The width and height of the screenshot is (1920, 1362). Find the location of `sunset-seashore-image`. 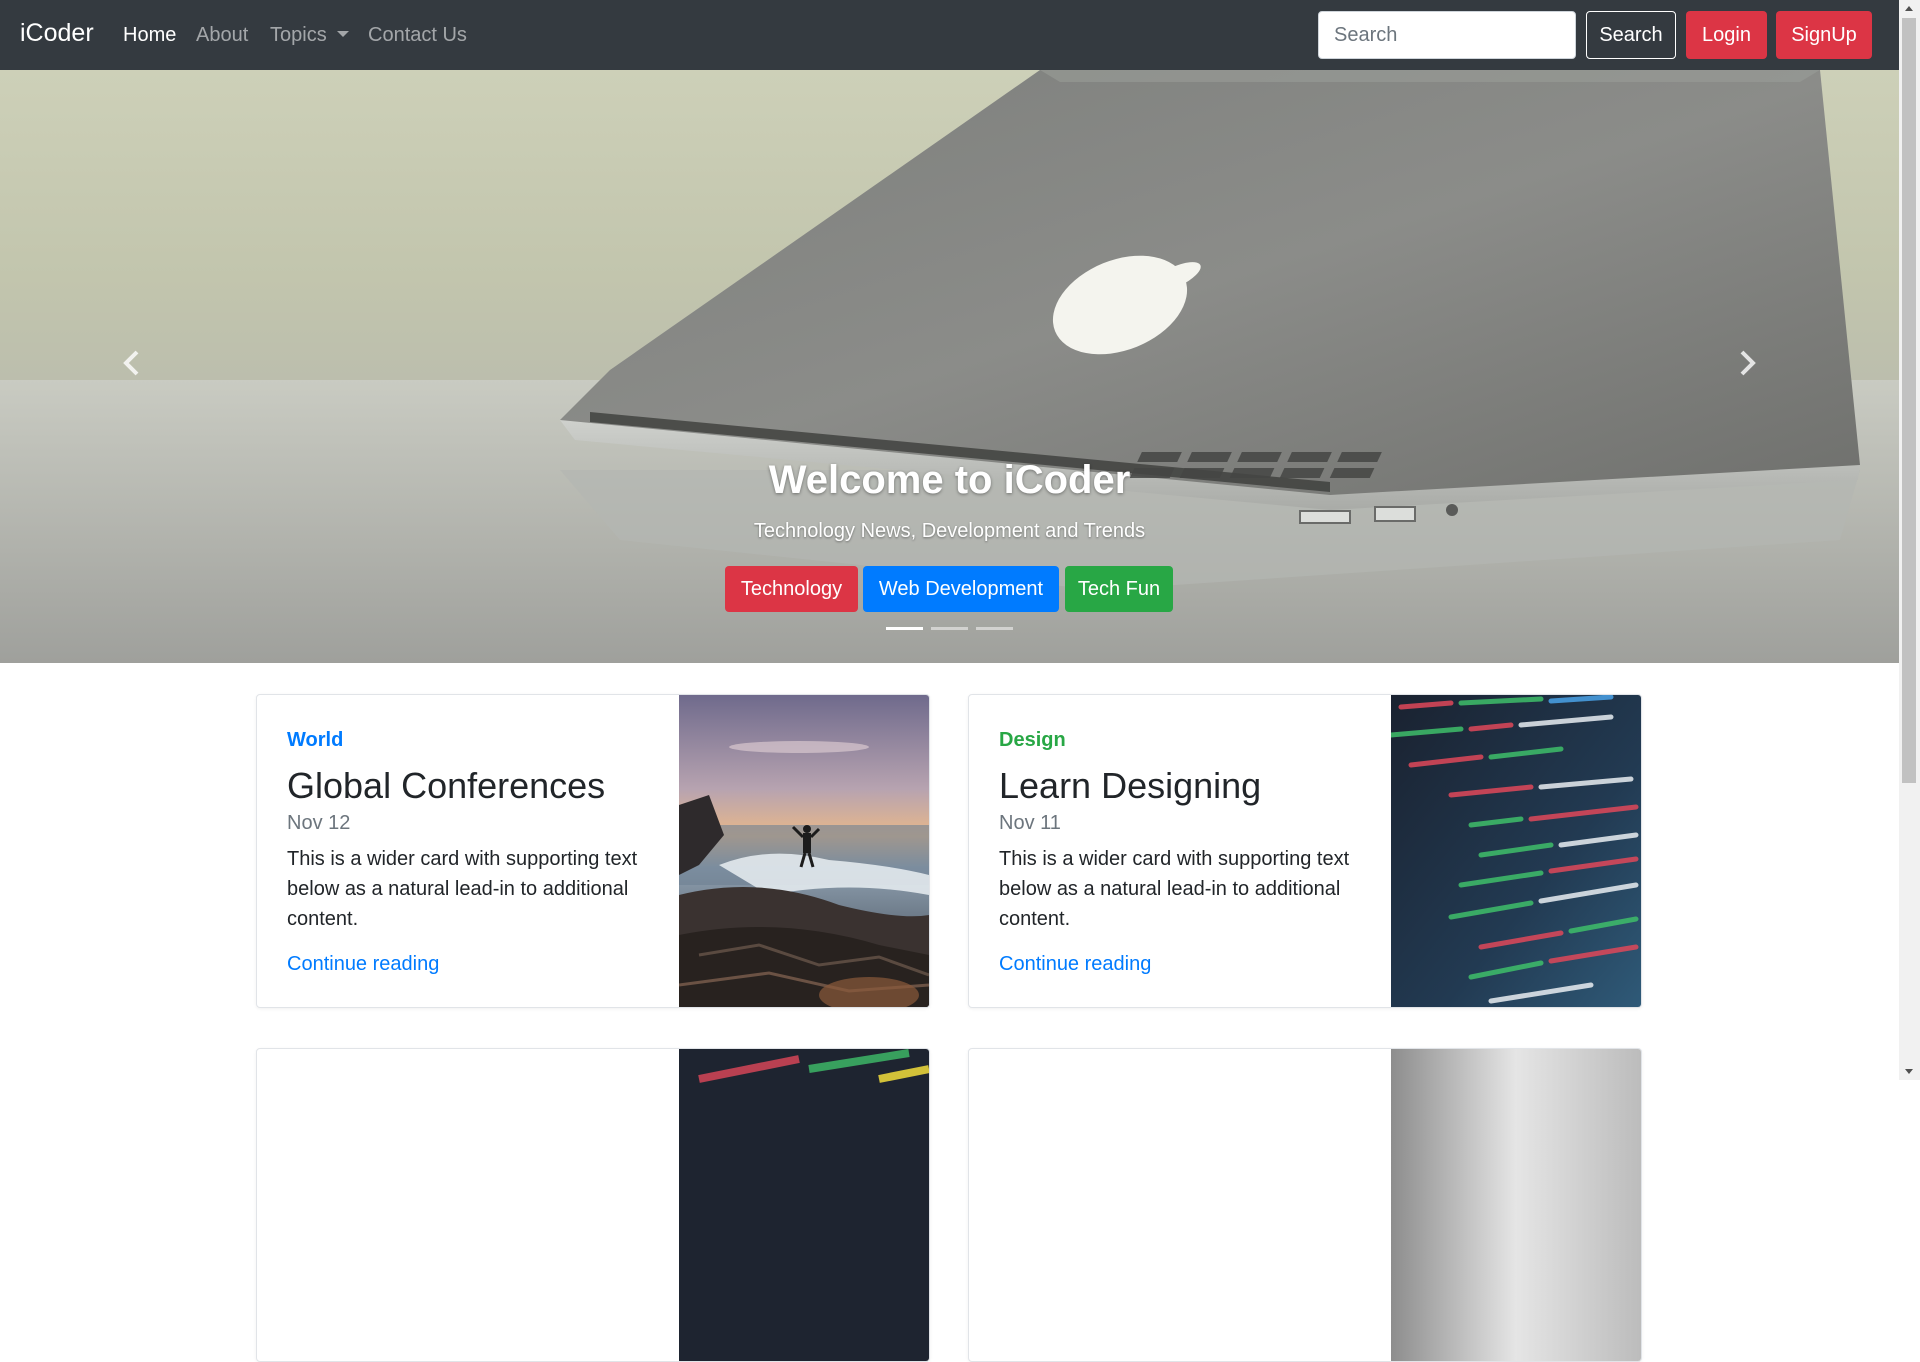

sunset-seashore-image is located at coordinates (804, 851).